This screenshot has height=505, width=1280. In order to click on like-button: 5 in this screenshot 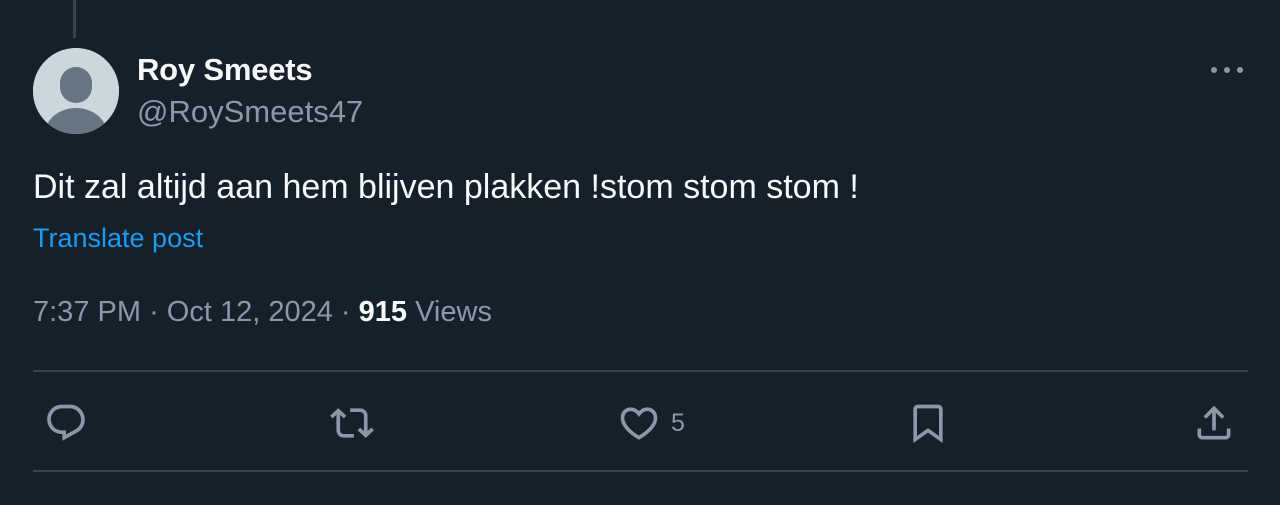, I will do `click(651, 423)`.